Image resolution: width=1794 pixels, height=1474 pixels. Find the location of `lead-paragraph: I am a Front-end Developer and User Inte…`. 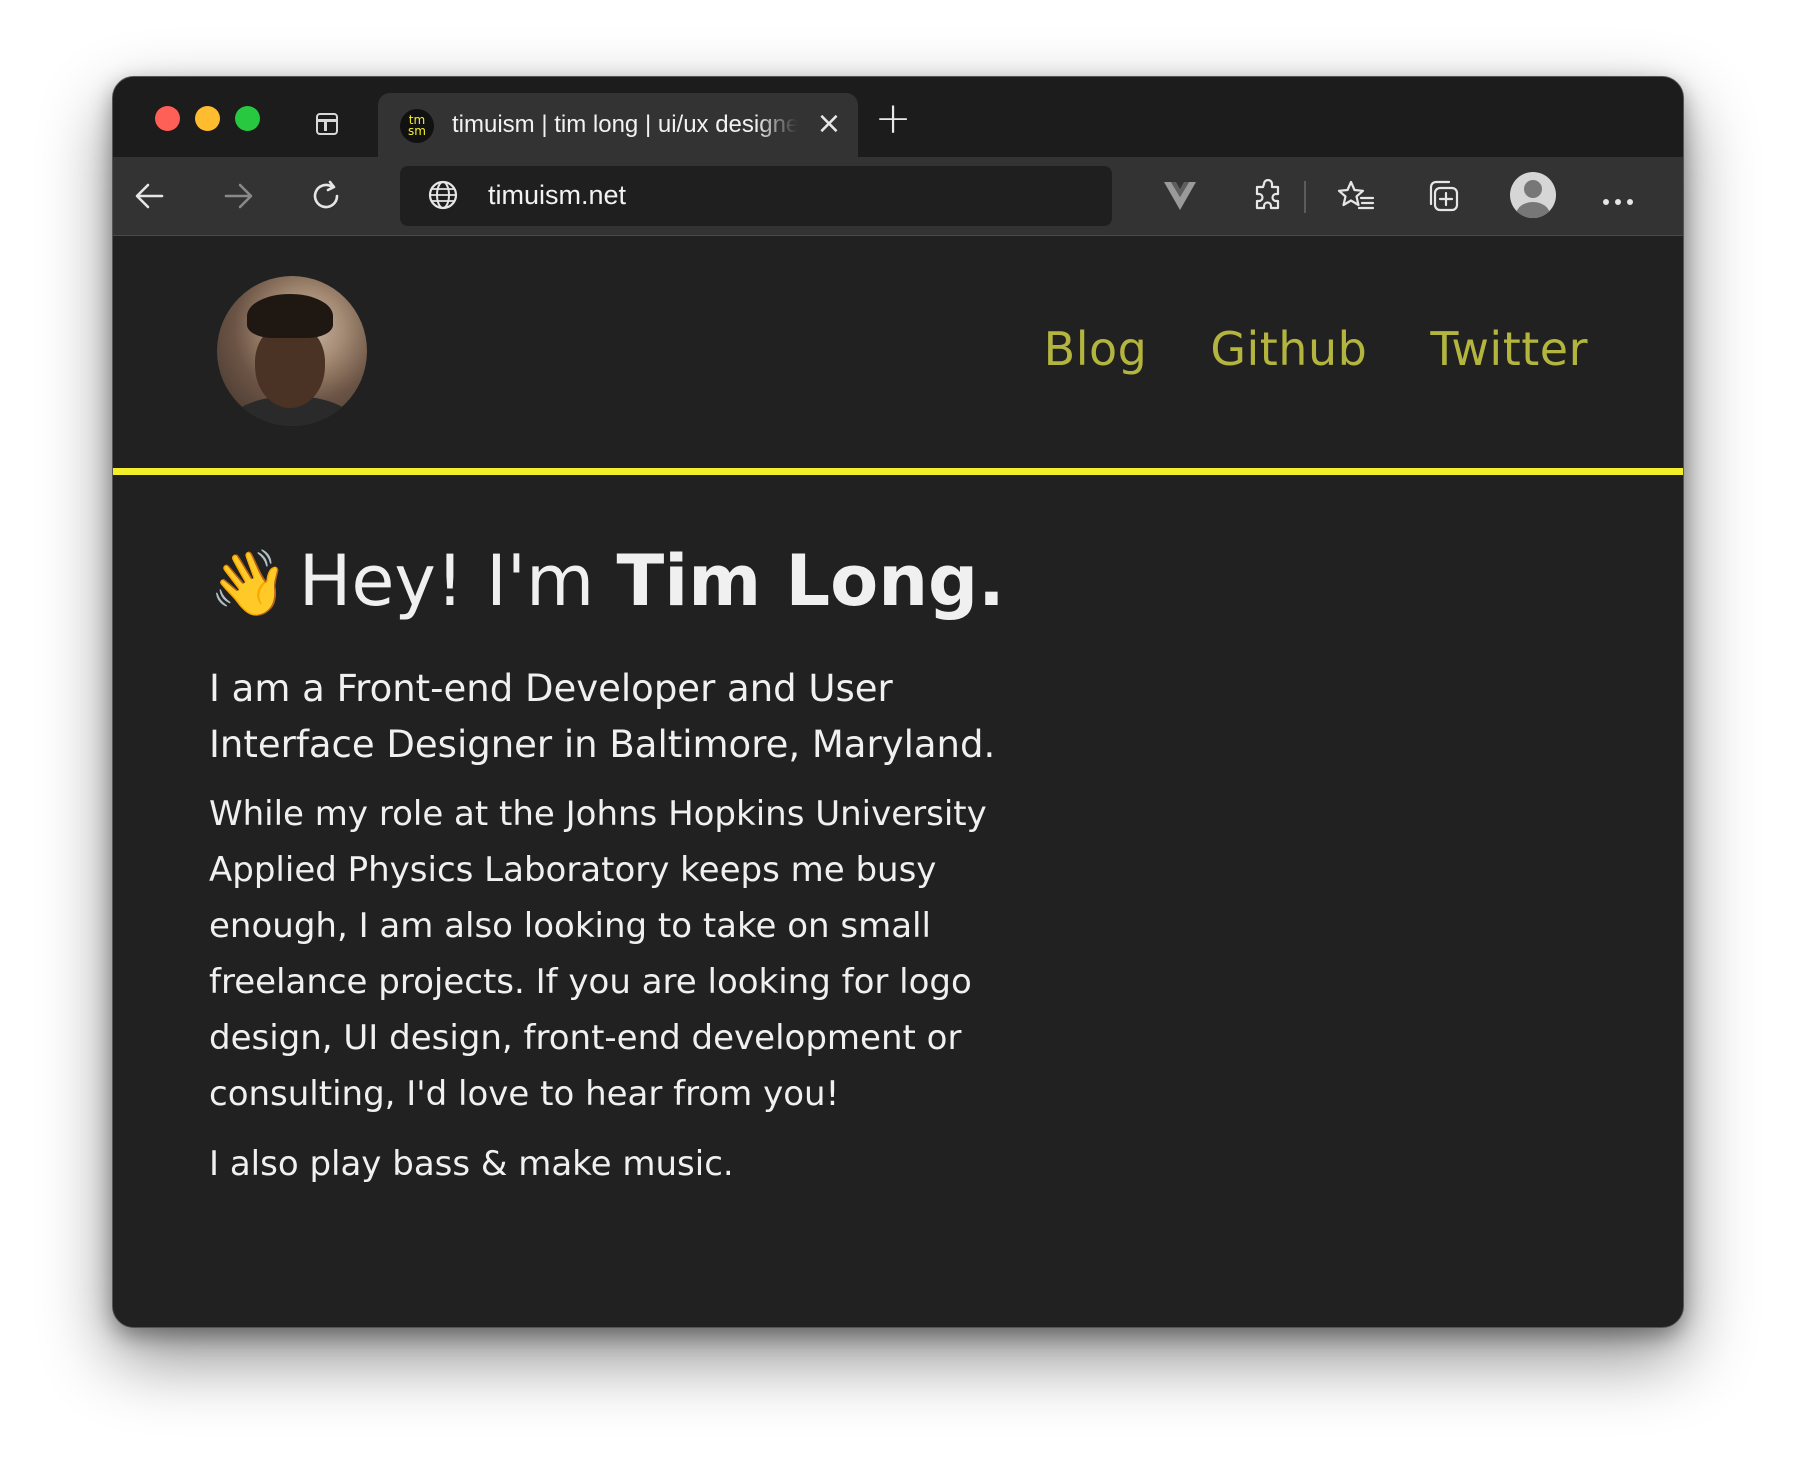

lead-paragraph: I am a Front-end Developer and User Inte… is located at coordinates (602, 716).